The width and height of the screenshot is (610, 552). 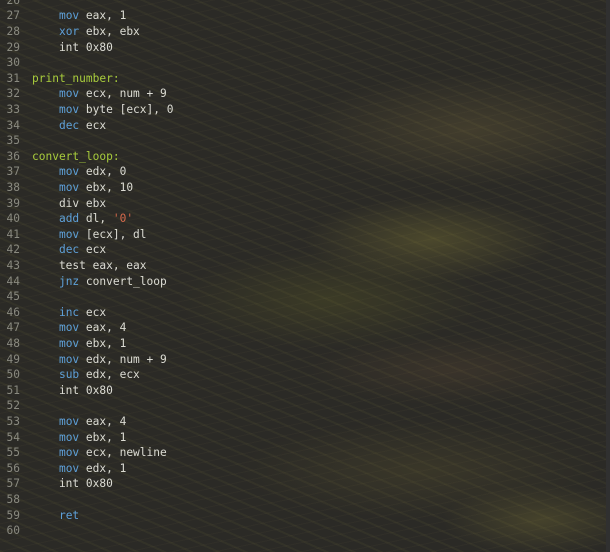 I want to click on code-line: 37 mov edx, 0, so click(x=63, y=172).